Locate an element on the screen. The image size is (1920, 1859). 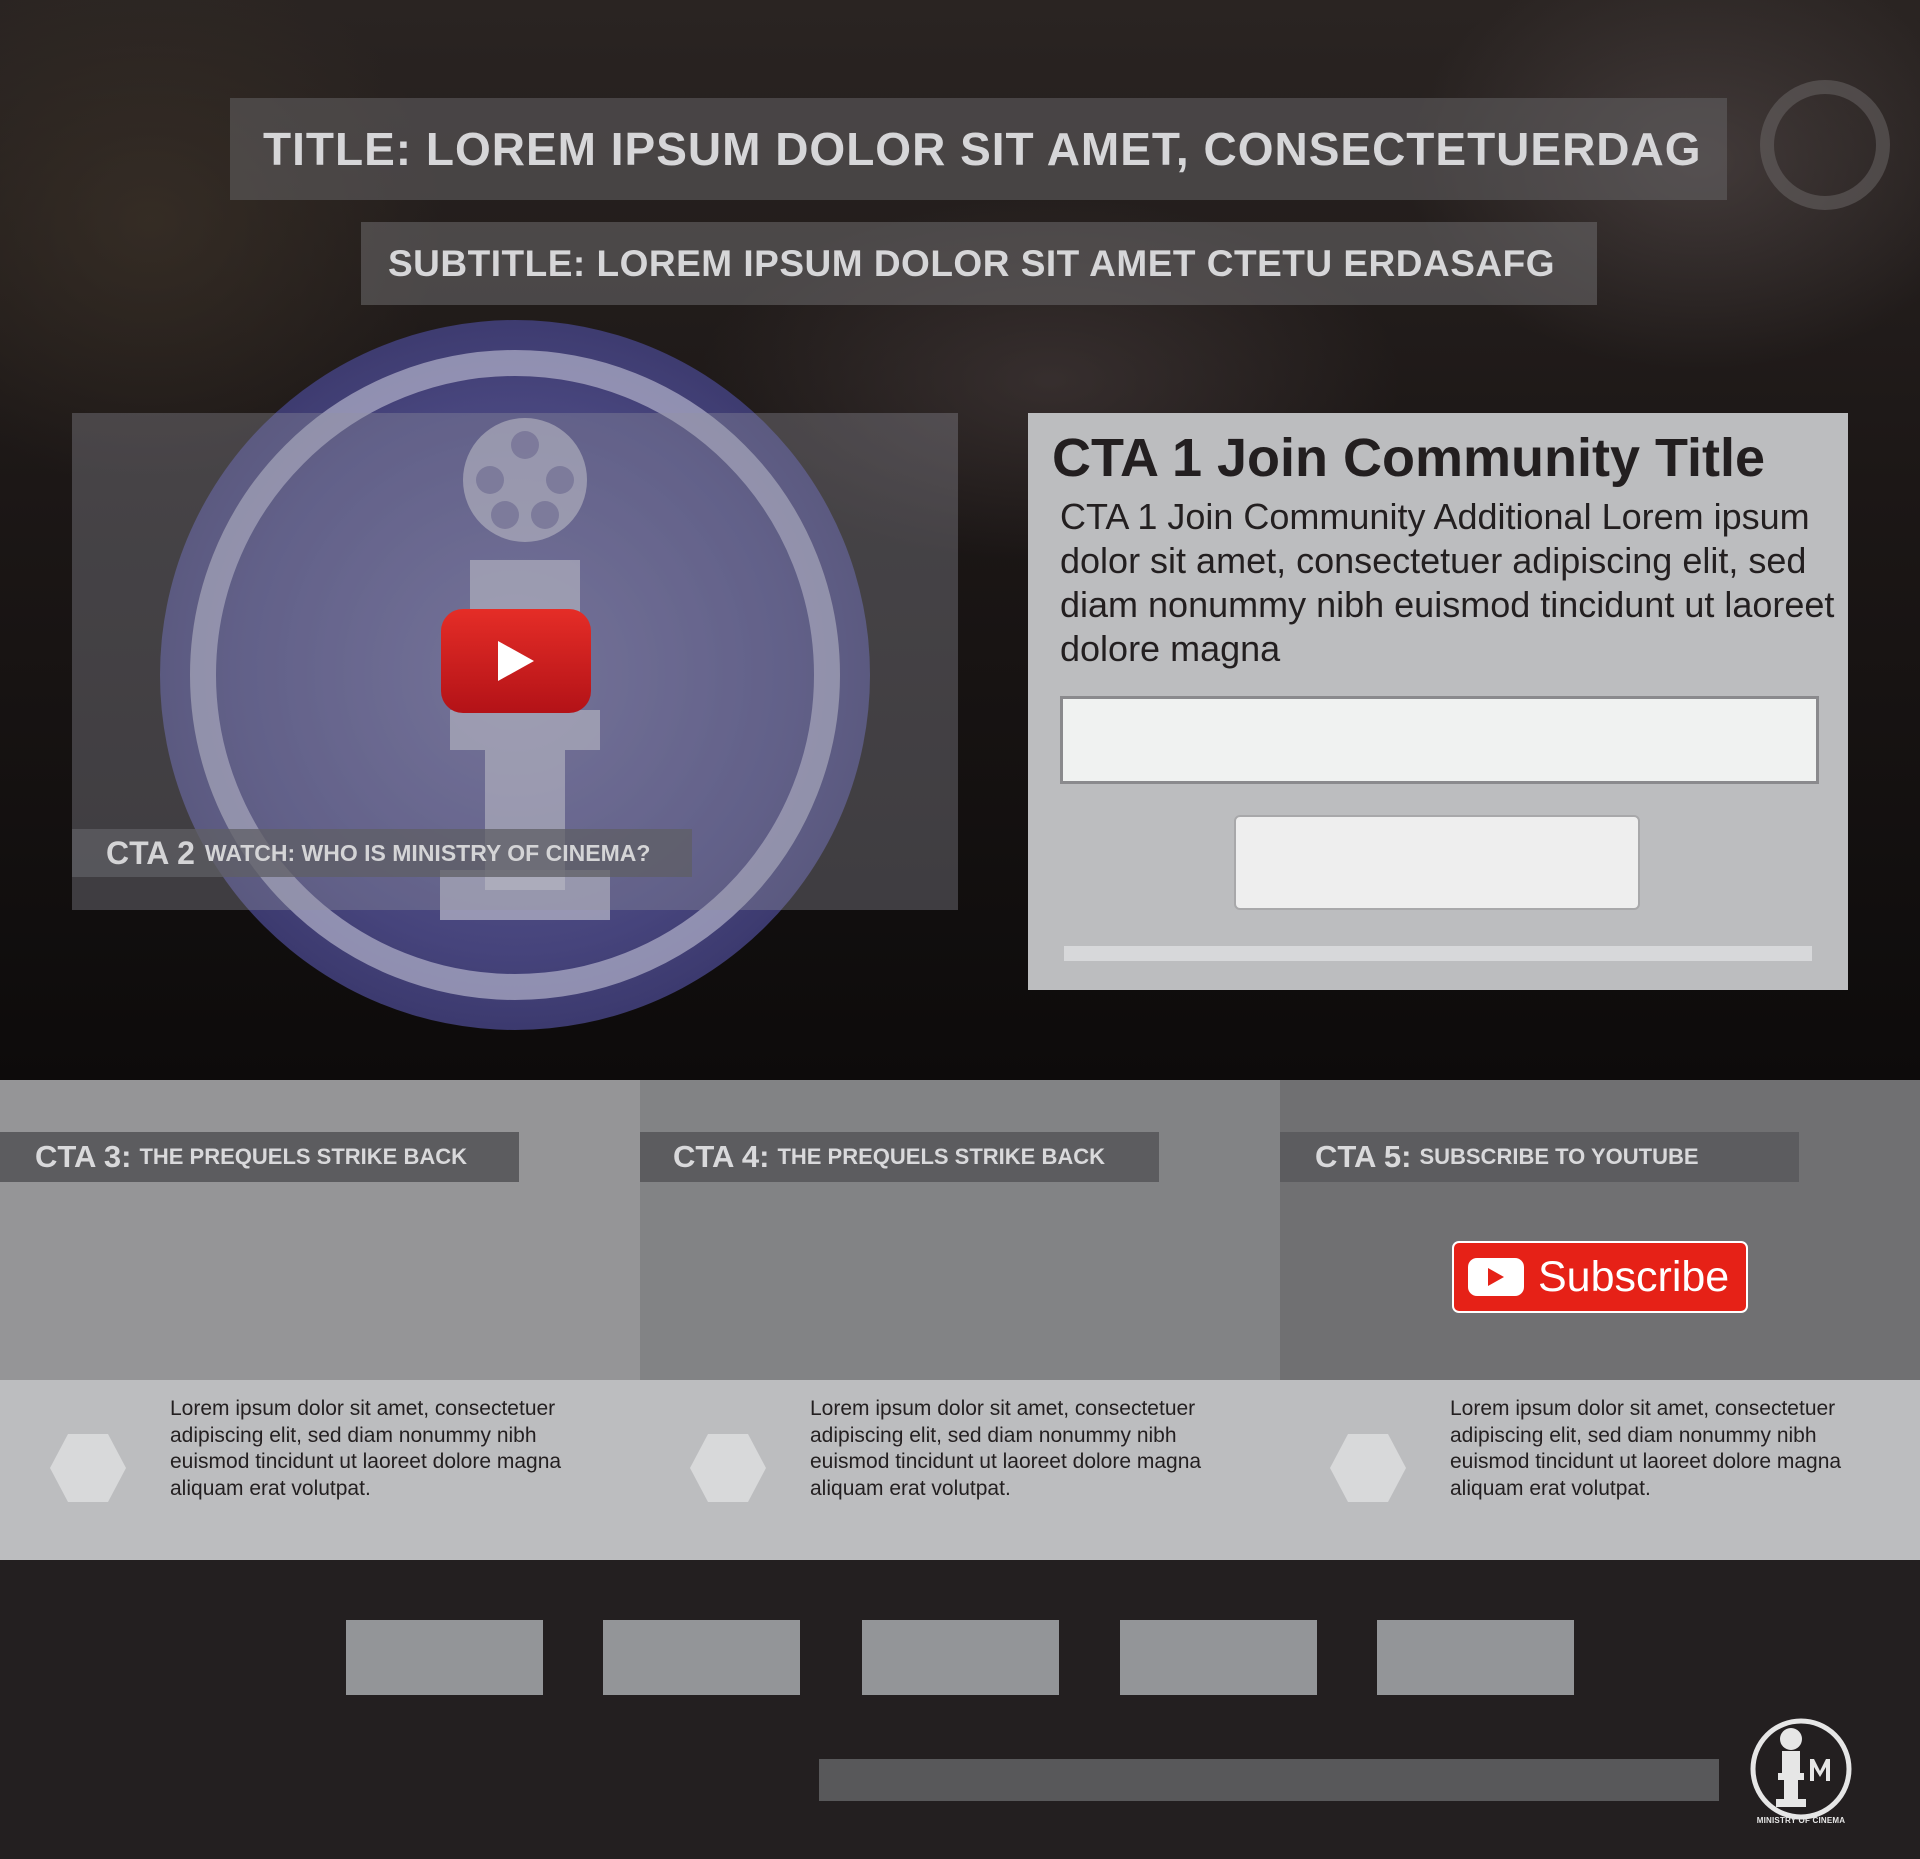
cta2-prefix: CTA 2 is located at coordinates (150, 852).